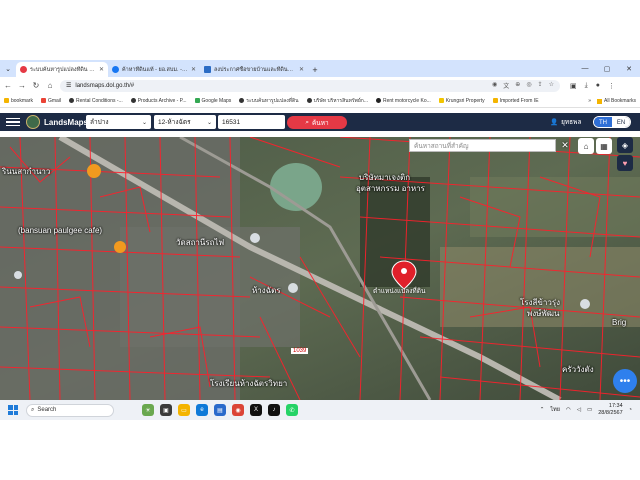 The width and height of the screenshot is (640, 480). What do you see at coordinates (603, 122) in the screenshot?
I see `lang-th-button: TH` at bounding box center [603, 122].